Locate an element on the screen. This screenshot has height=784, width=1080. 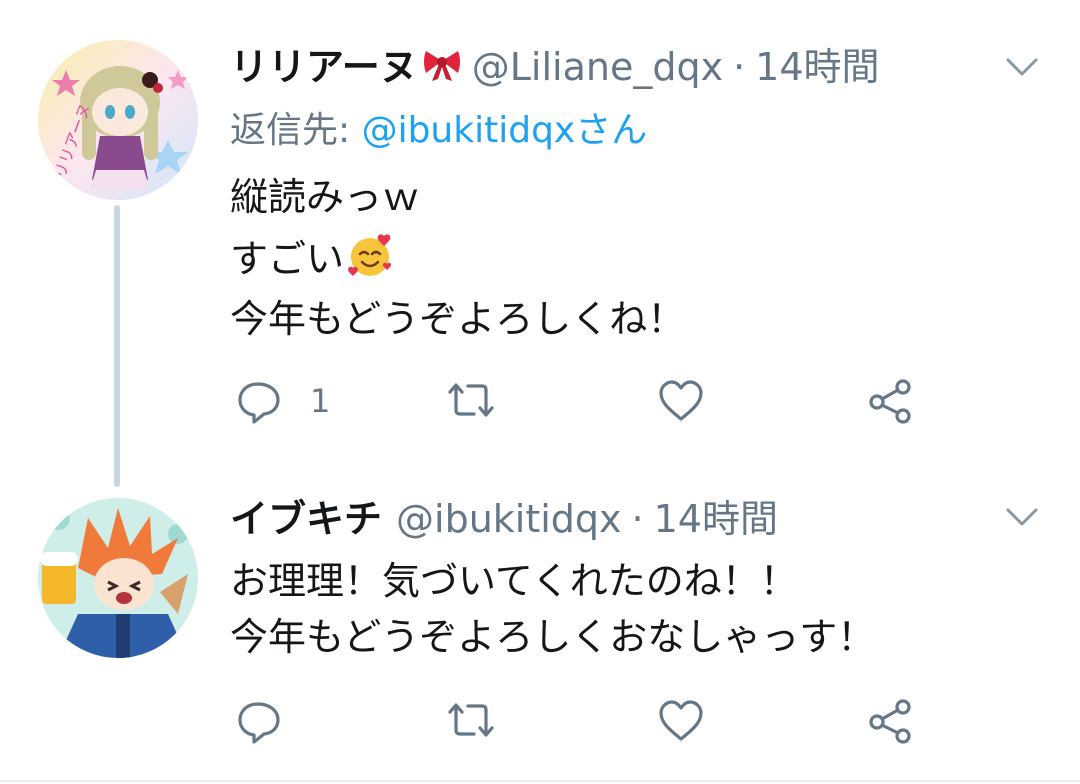
smiling-face-with-hearts-icon is located at coordinates (370, 262).